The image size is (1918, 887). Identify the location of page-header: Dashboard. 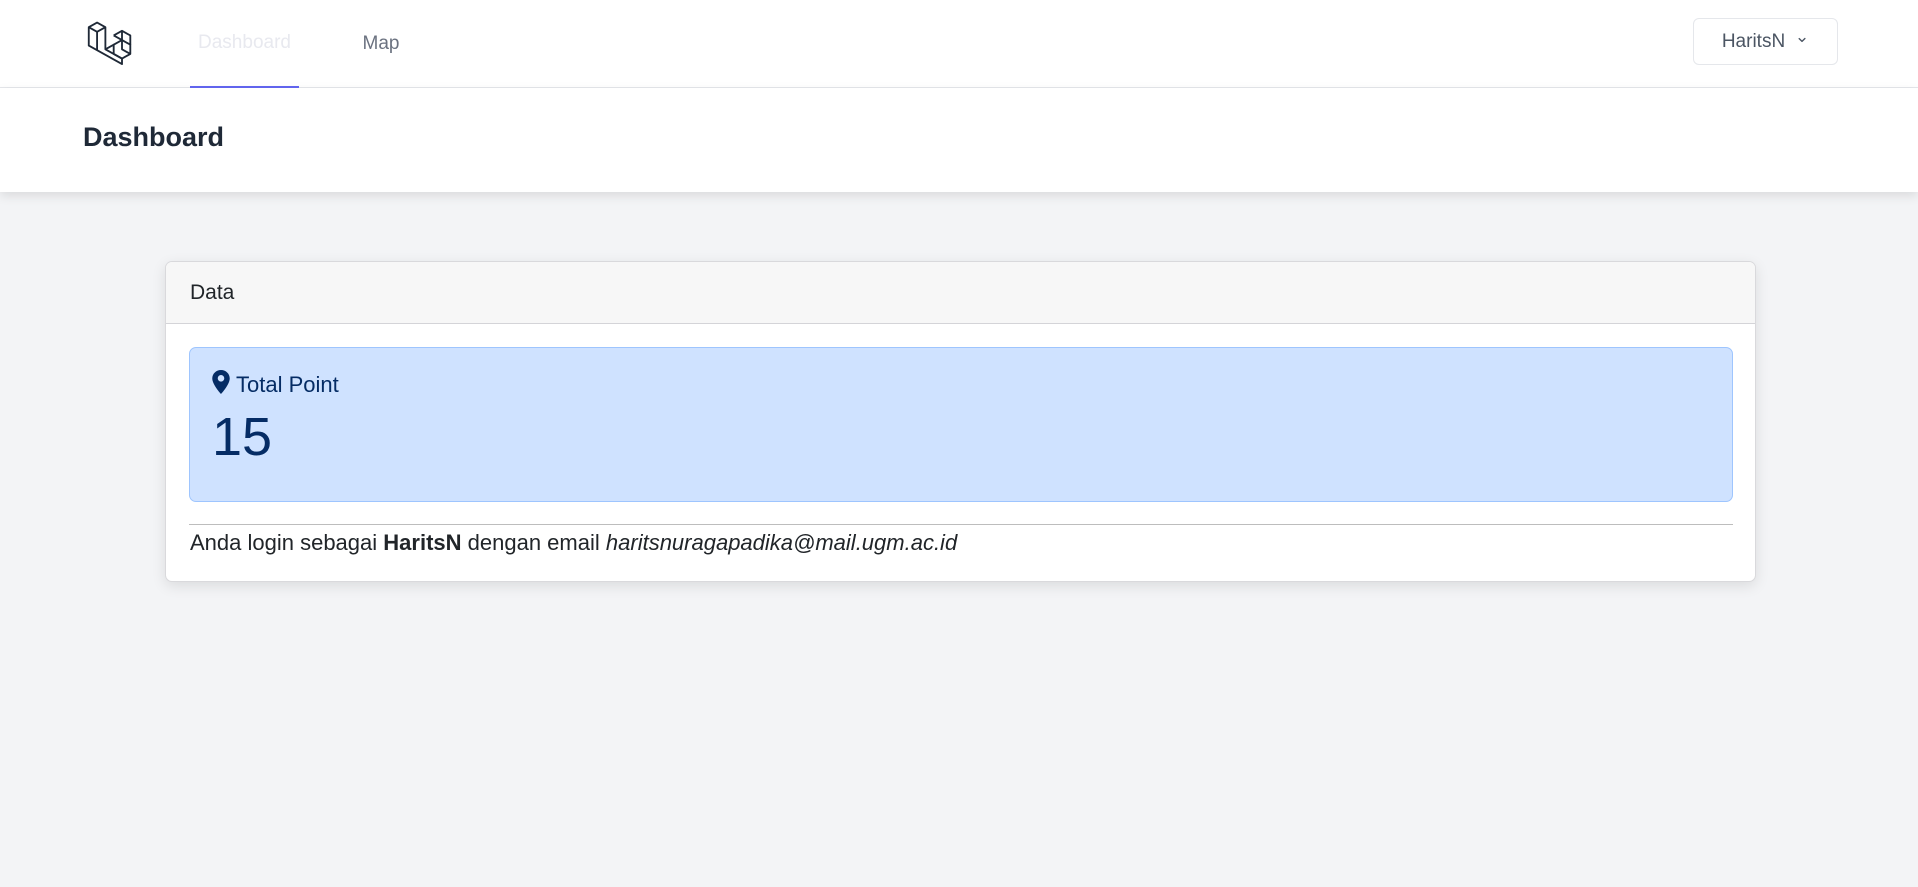
(959, 140).